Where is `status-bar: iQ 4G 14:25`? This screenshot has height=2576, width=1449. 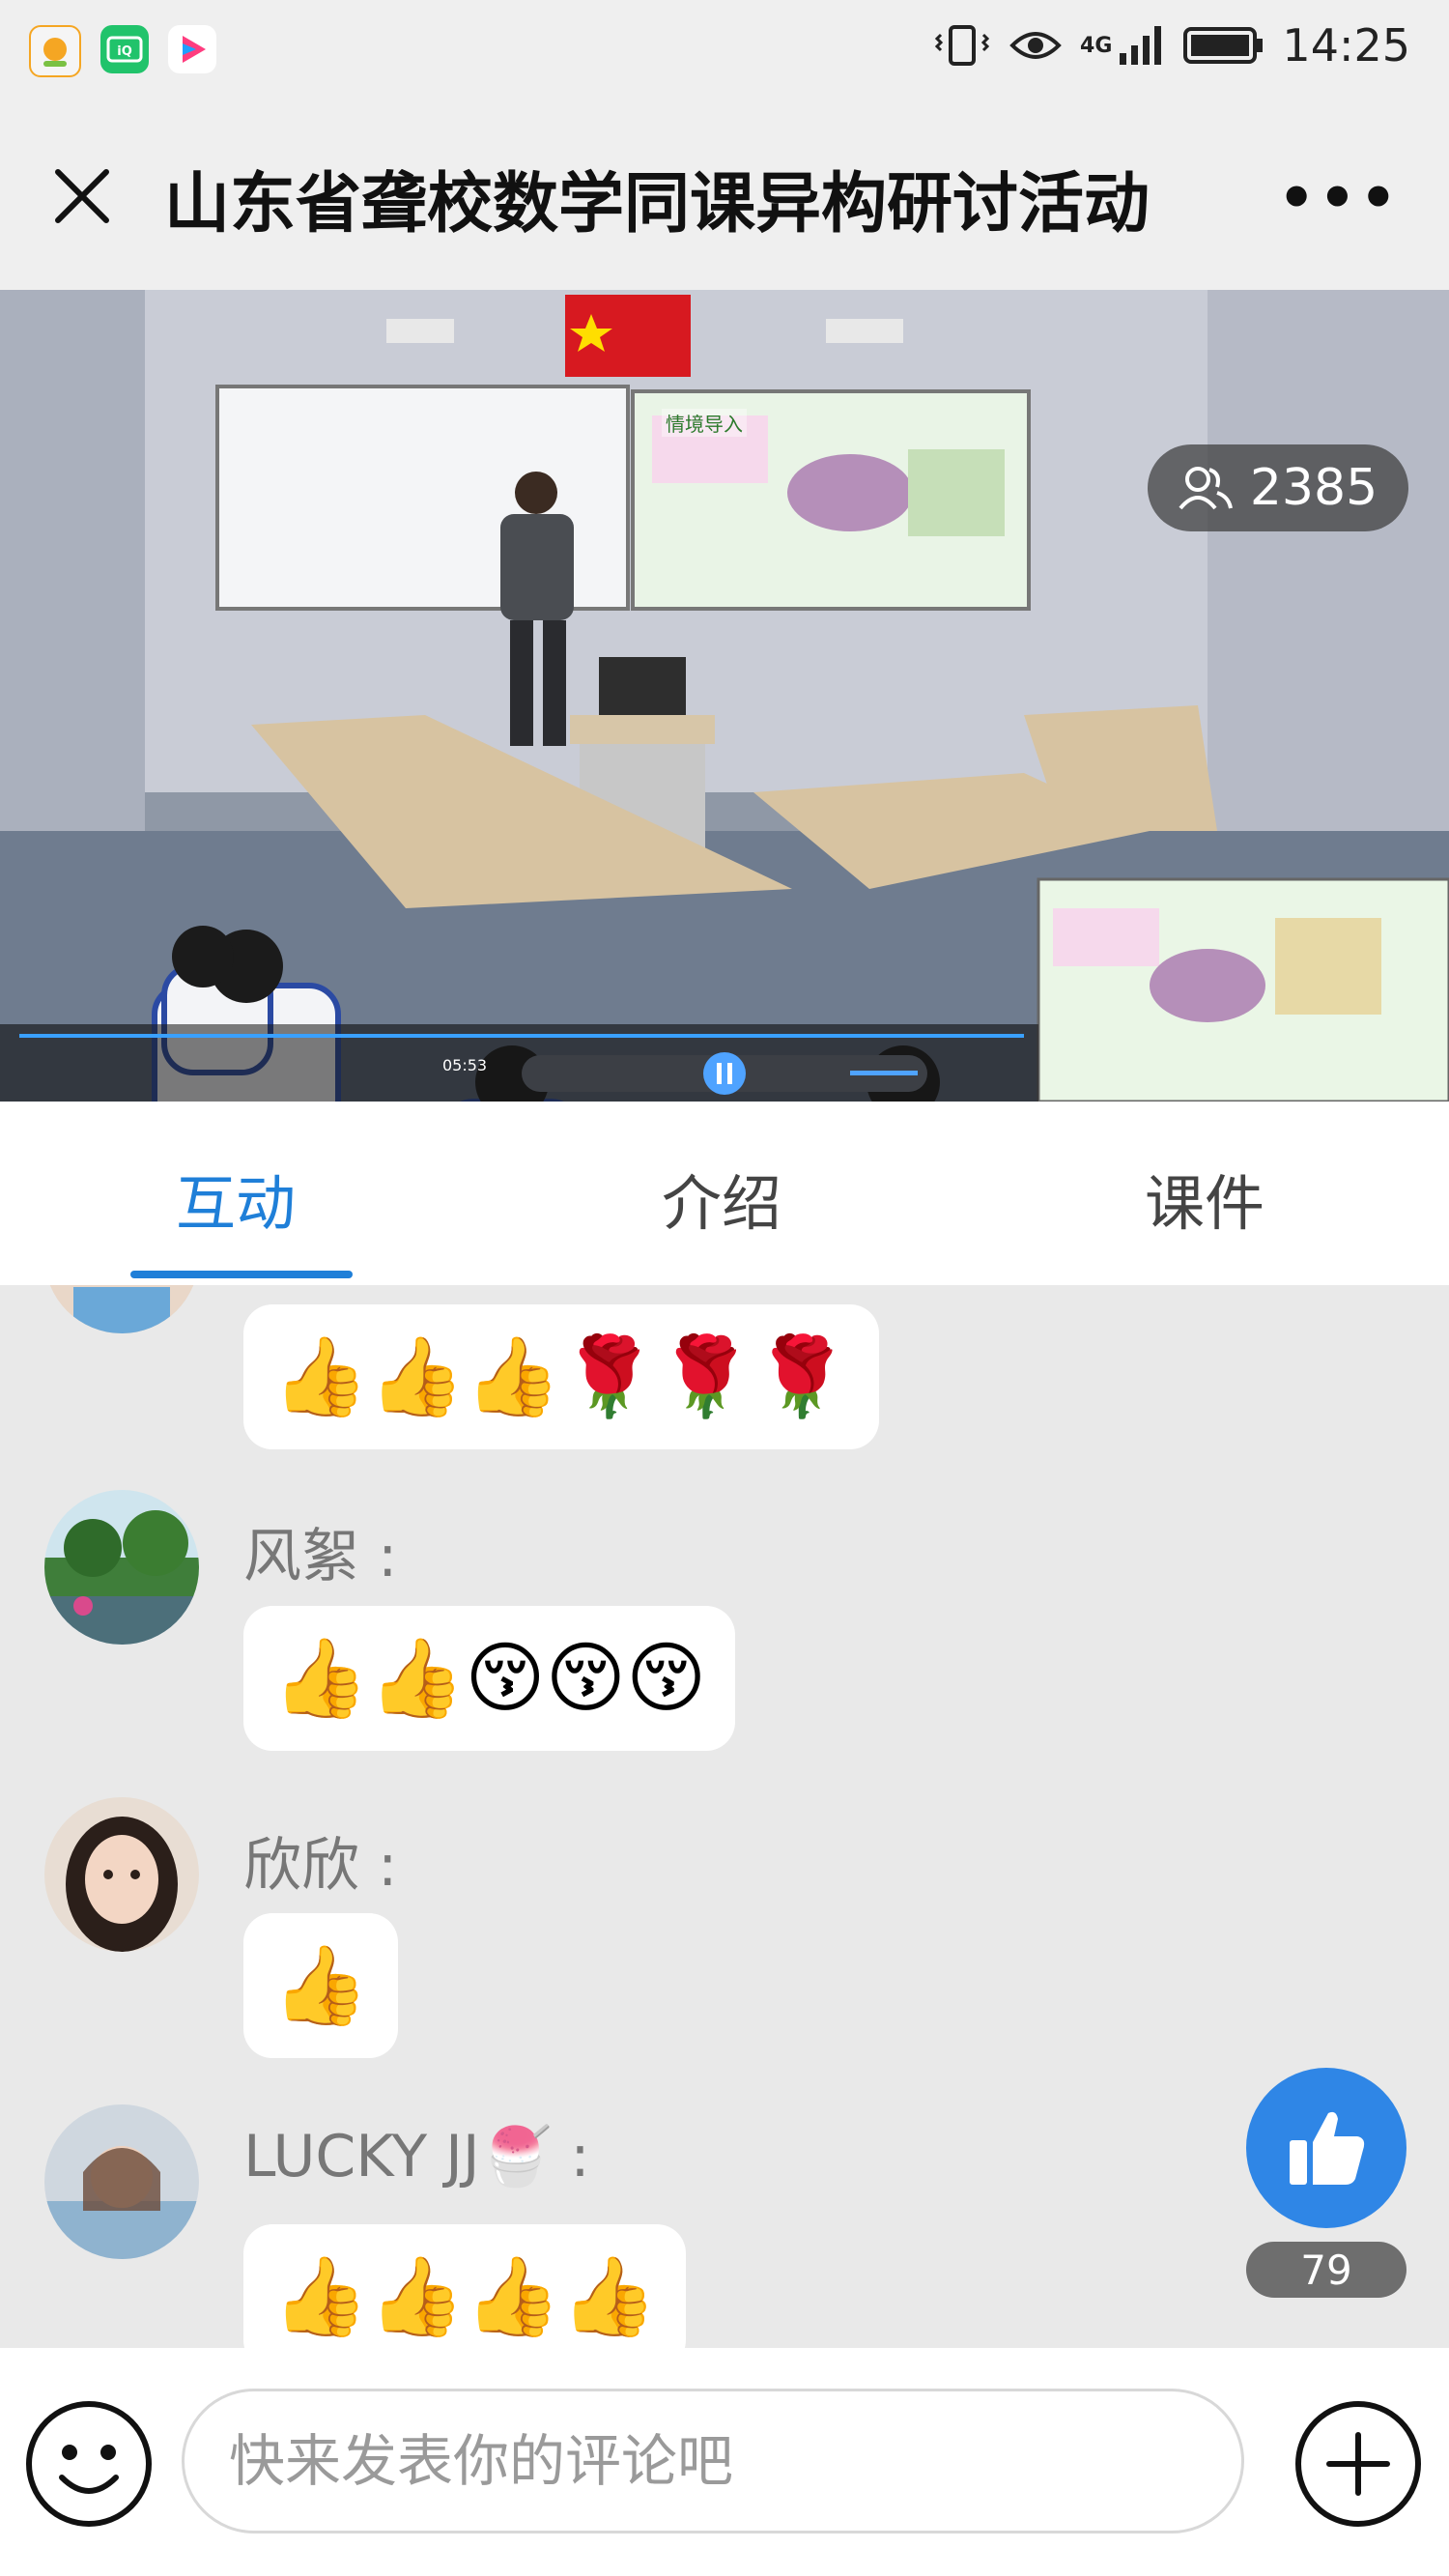
status-bar: iQ 4G 14:25 is located at coordinates (724, 49).